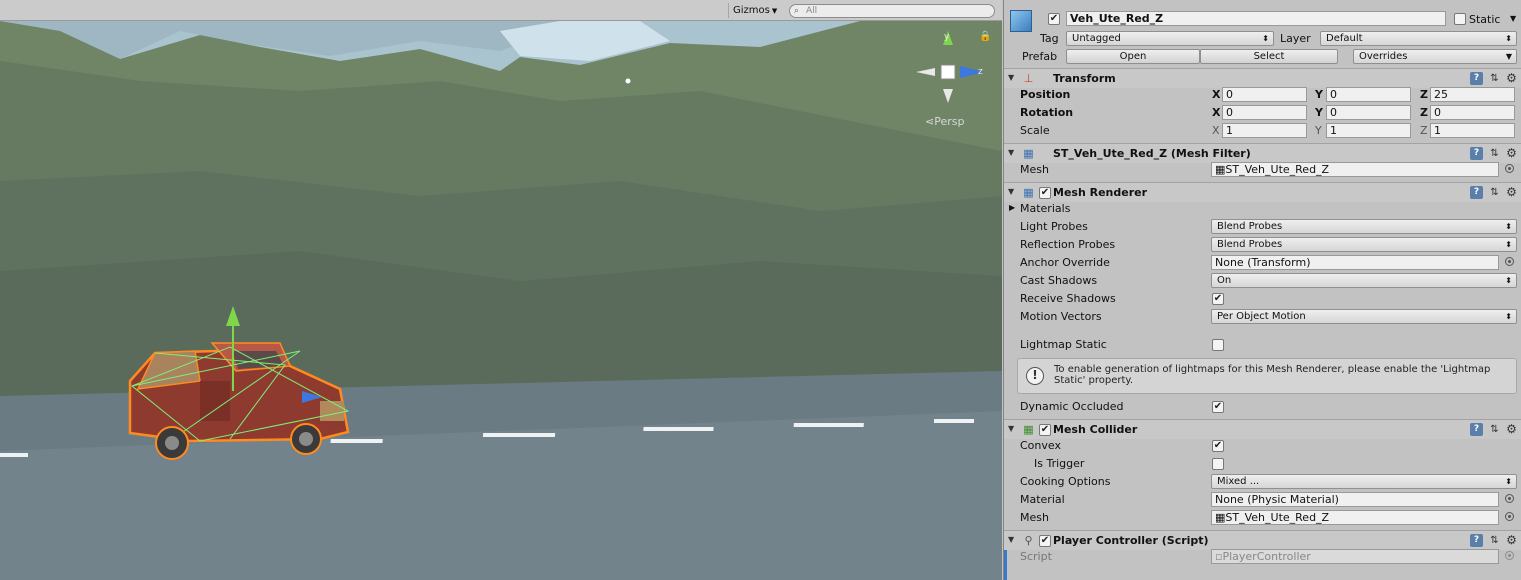  I want to click on receive-shadows-checkbox, so click(1218, 299).